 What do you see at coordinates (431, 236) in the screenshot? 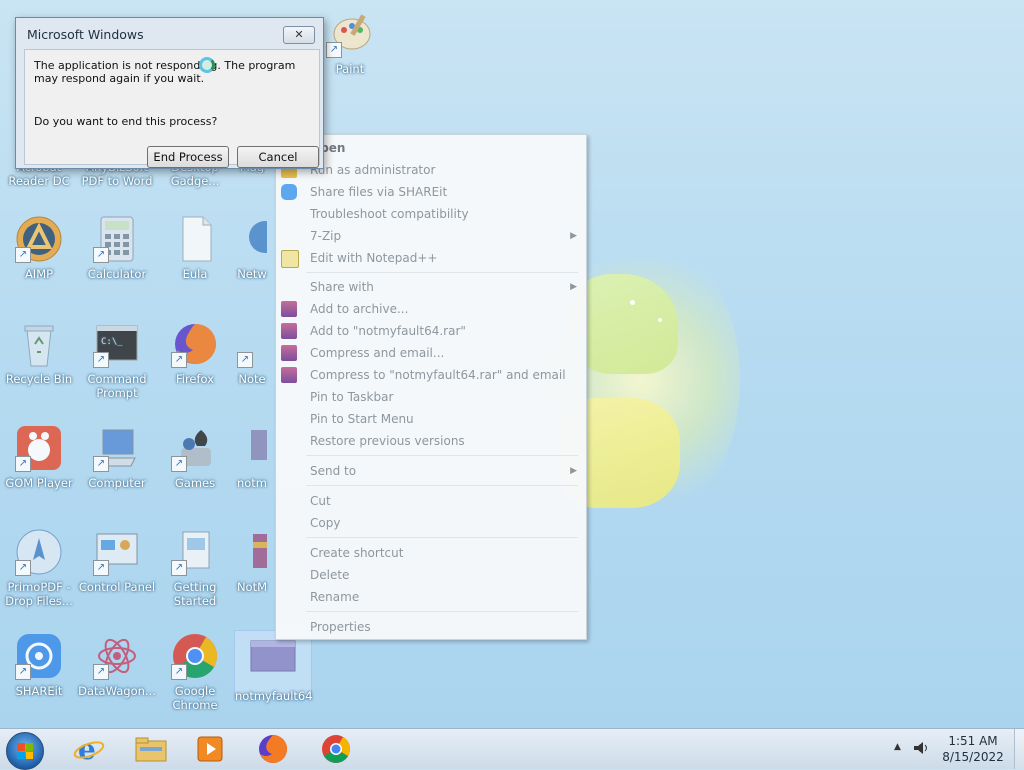
I see `menu-item-7-zip: 7-Zip ▶` at bounding box center [431, 236].